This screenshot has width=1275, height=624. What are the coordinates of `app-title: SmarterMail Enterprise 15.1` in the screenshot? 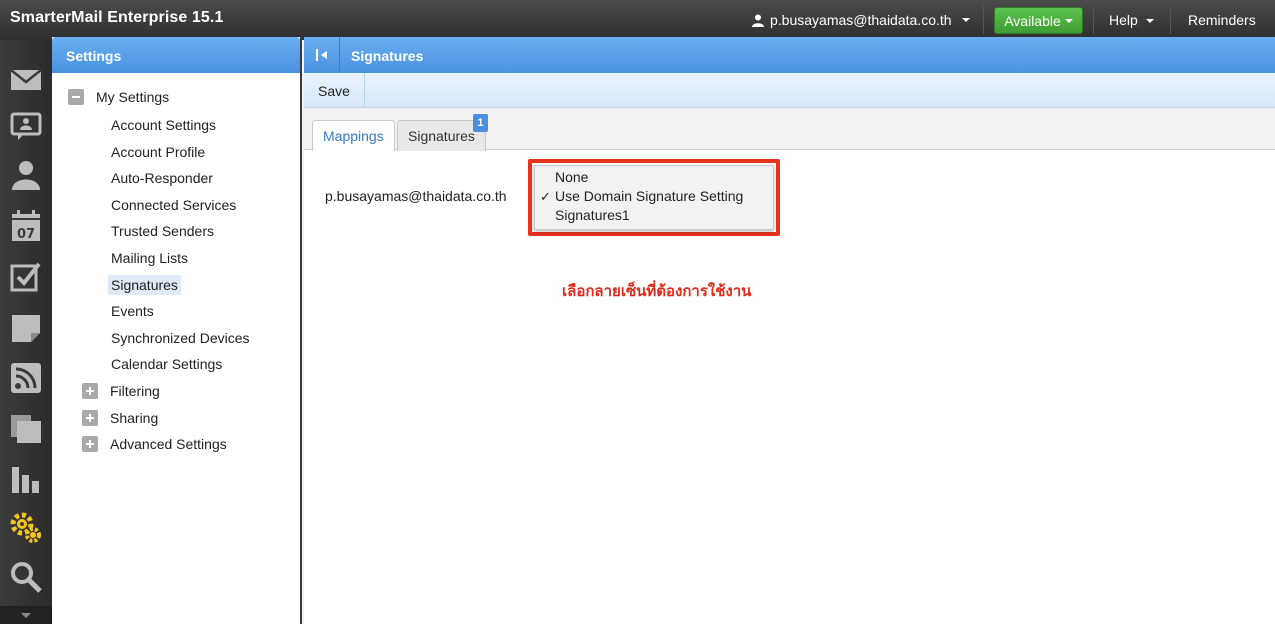 It's located at (117, 17).